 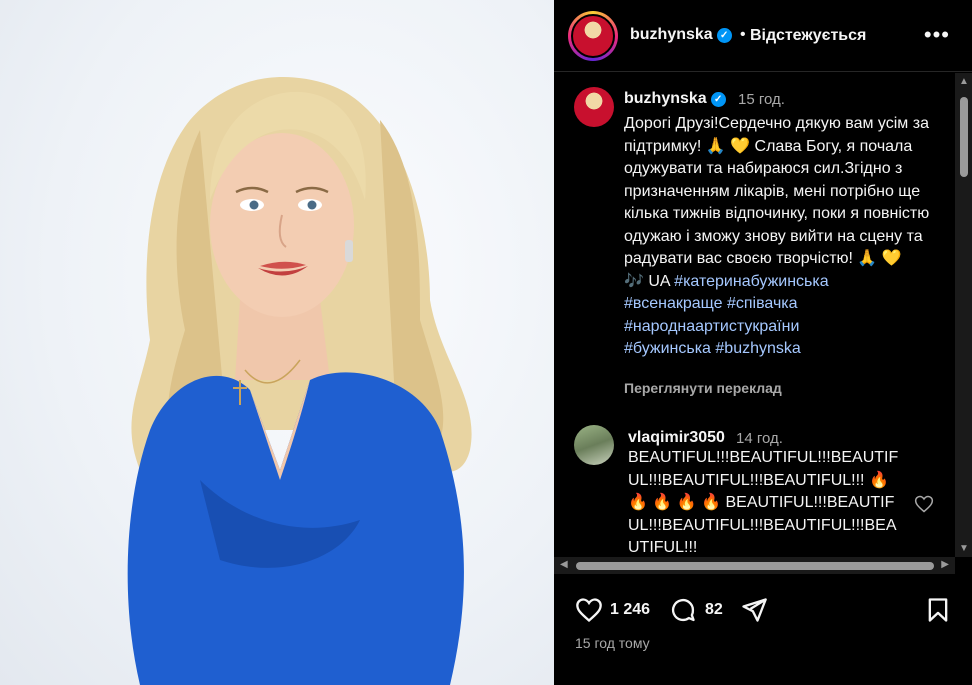 What do you see at coordinates (564, 564) in the screenshot?
I see `scroll-left-arrow-icon: ◀` at bounding box center [564, 564].